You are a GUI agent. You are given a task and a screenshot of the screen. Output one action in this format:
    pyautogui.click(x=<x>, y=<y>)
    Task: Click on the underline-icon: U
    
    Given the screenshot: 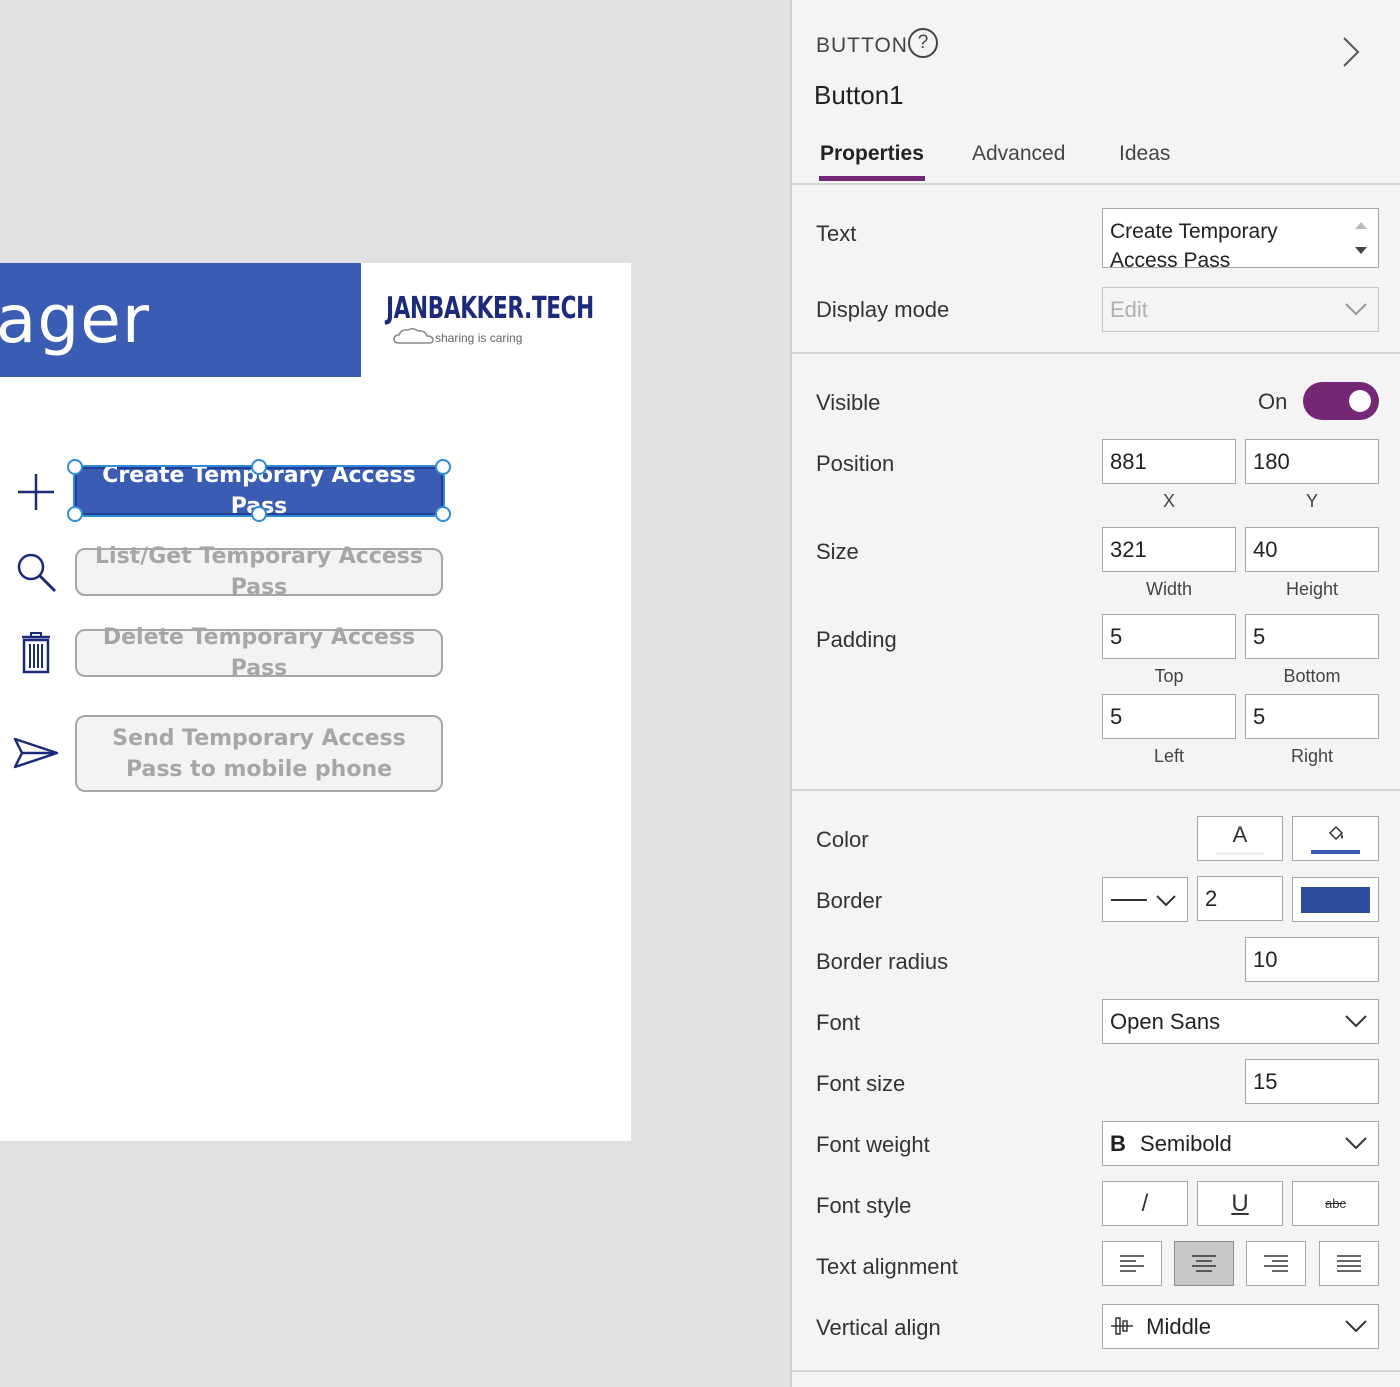 What is the action you would take?
    pyautogui.click(x=1240, y=1203)
    